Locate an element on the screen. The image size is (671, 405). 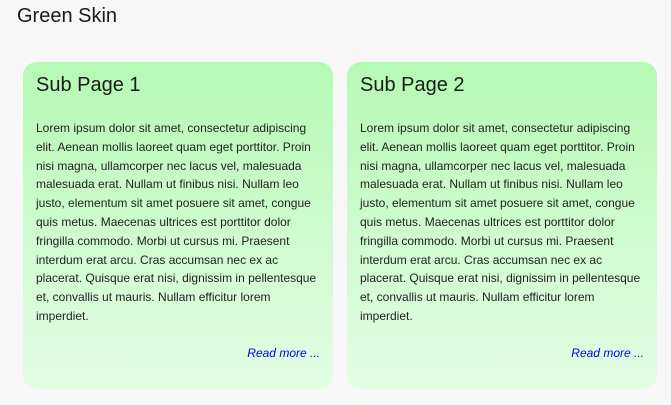
card-title: Sub Page 1 is located at coordinates (88, 85).